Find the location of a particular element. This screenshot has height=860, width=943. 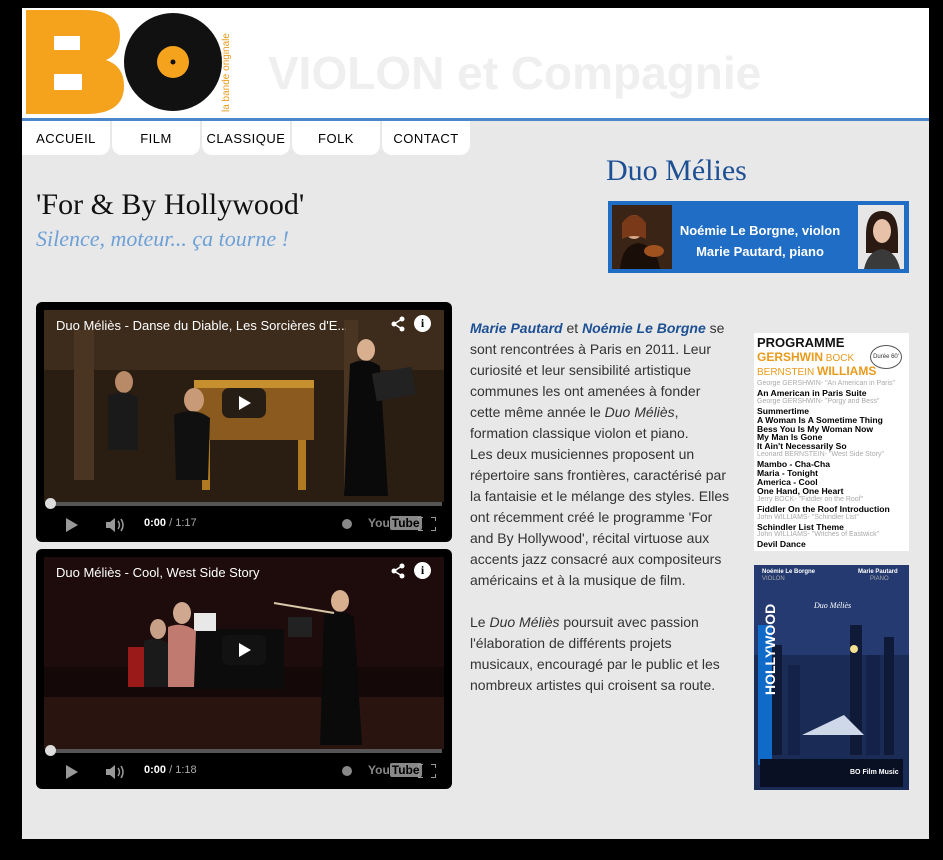

bio-p3-duo: Duo Méliès is located at coordinates (524, 622).